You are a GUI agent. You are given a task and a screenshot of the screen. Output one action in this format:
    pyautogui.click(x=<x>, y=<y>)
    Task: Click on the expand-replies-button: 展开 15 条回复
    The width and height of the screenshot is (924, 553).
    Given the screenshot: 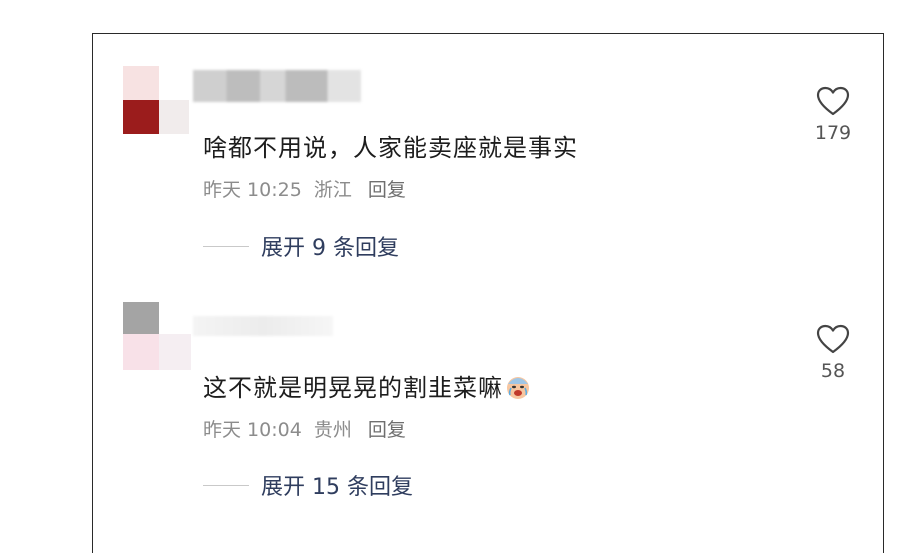 What is the action you would take?
    pyautogui.click(x=308, y=485)
    